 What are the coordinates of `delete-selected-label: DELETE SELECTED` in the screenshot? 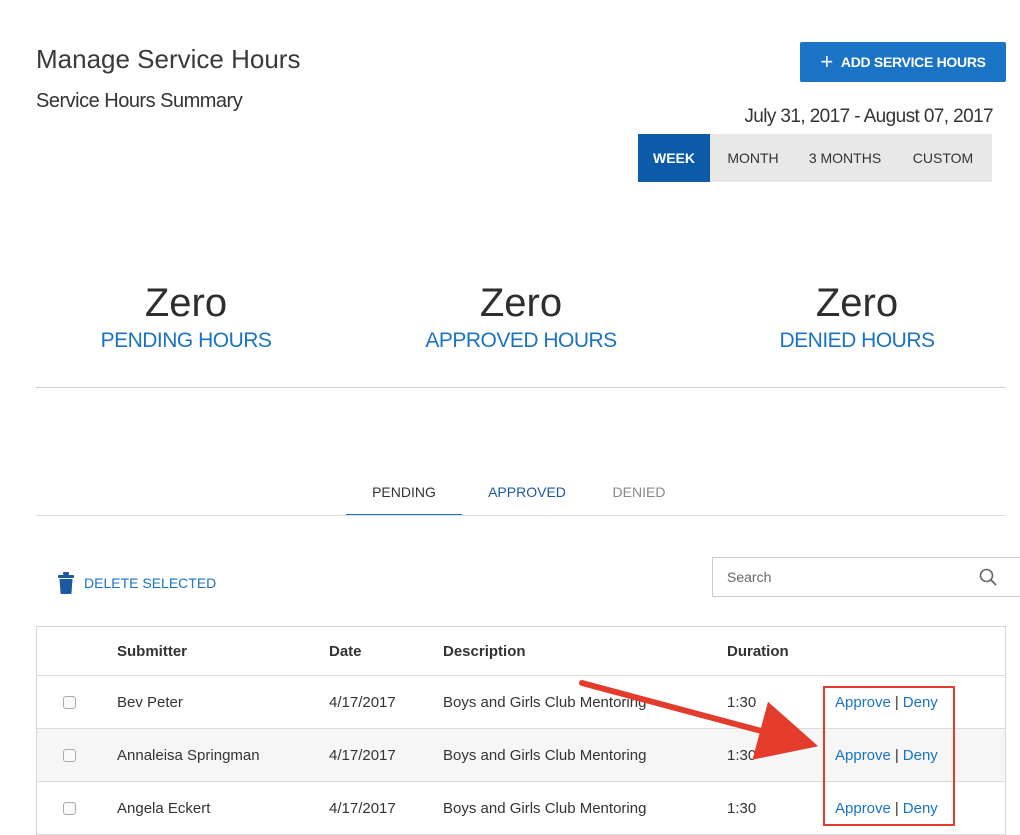 It's located at (150, 583).